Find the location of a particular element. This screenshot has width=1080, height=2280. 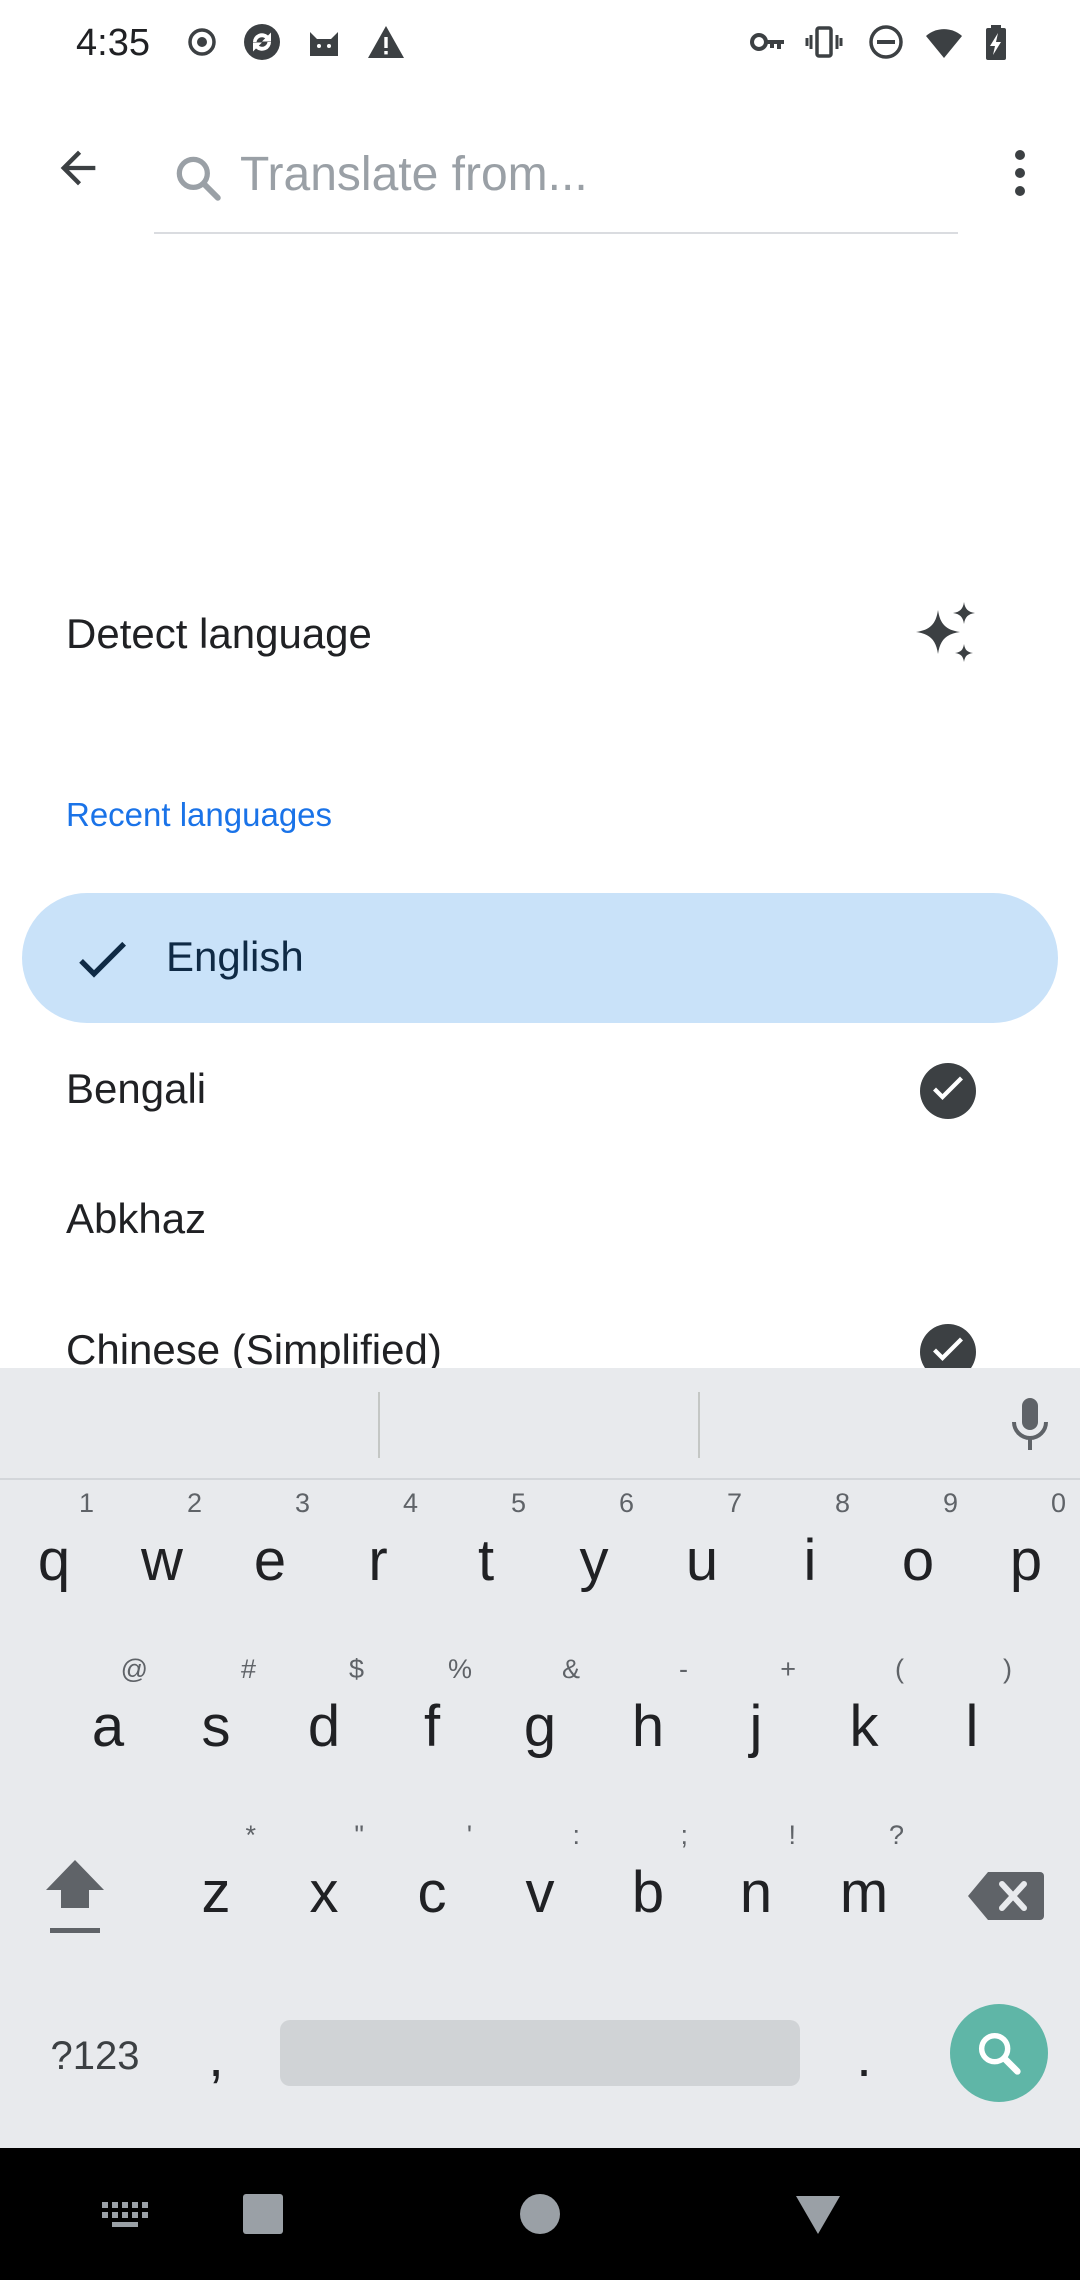

cat-app-icon is located at coordinates (324, 42).